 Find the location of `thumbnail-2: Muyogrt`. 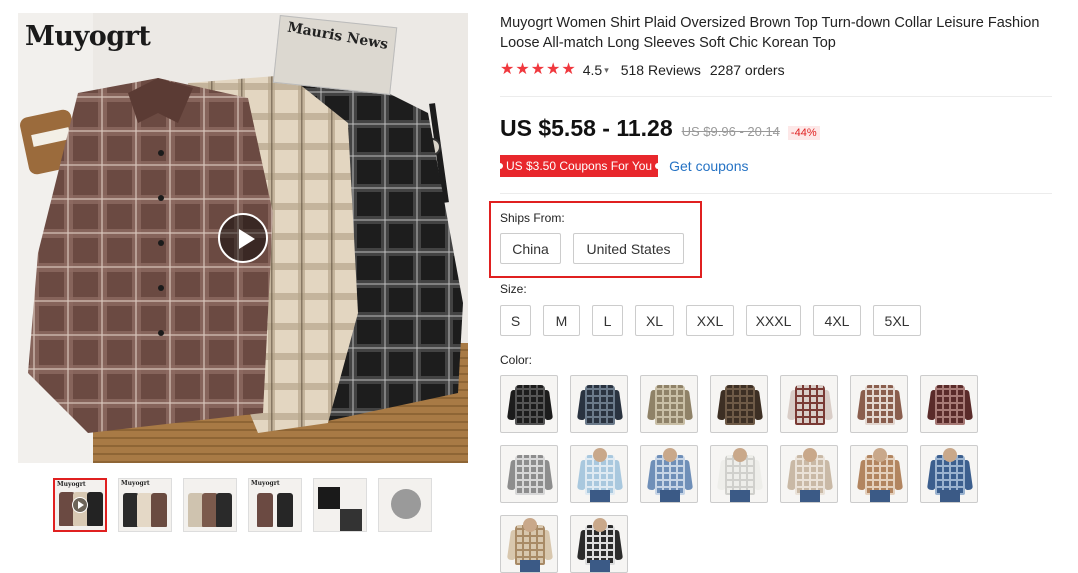

thumbnail-2: Muyogrt is located at coordinates (145, 505).